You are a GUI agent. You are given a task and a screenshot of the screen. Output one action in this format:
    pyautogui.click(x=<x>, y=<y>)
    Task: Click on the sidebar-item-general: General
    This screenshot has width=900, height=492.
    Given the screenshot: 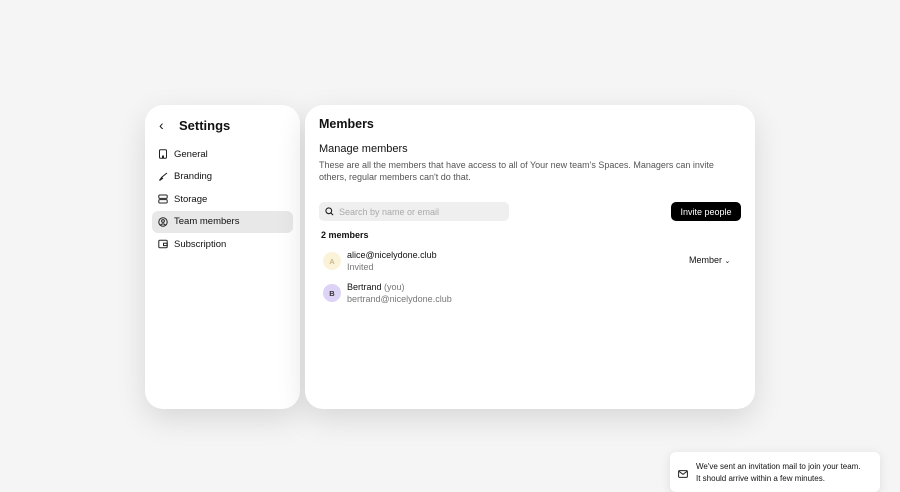 What is the action you would take?
    pyautogui.click(x=222, y=154)
    